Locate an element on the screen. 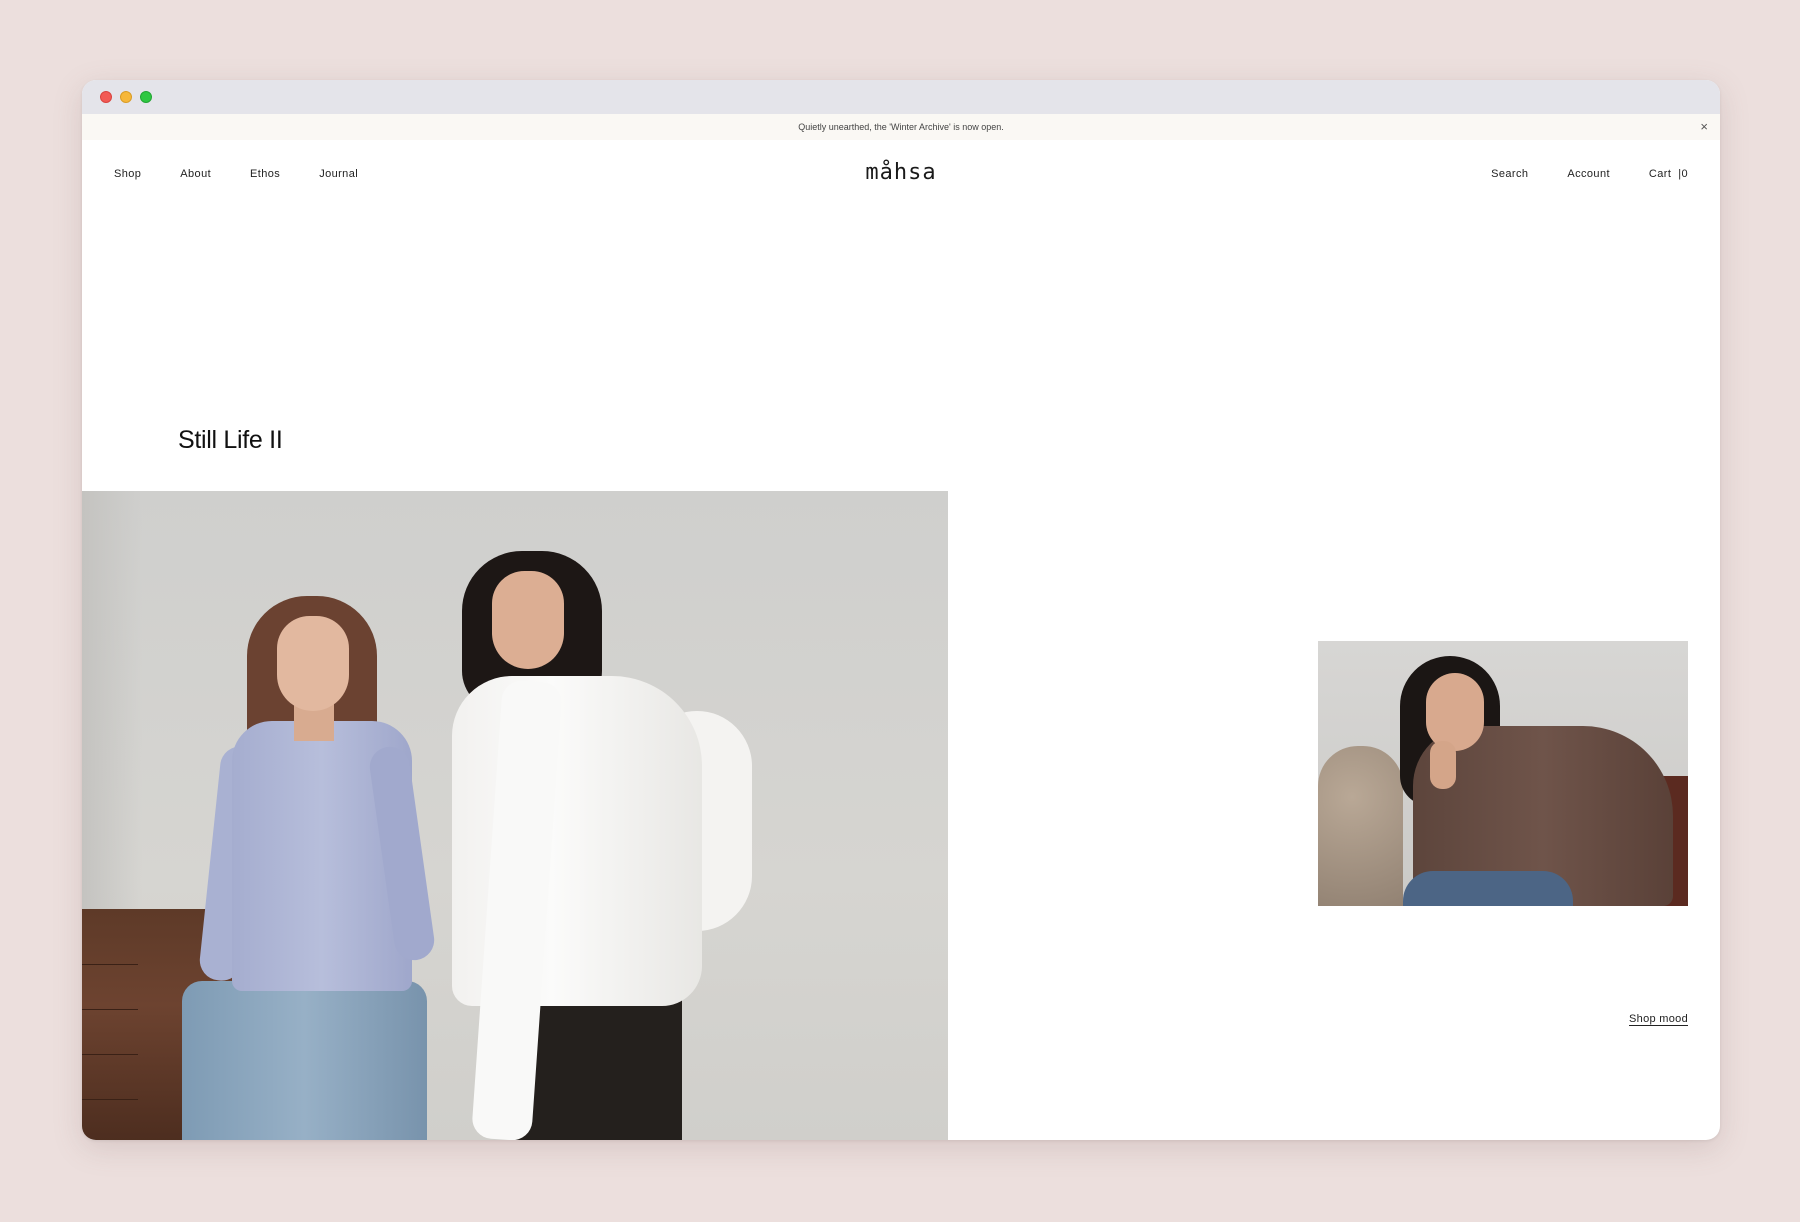 The width and height of the screenshot is (1800, 1222). minimize-window-icon is located at coordinates (126, 97).